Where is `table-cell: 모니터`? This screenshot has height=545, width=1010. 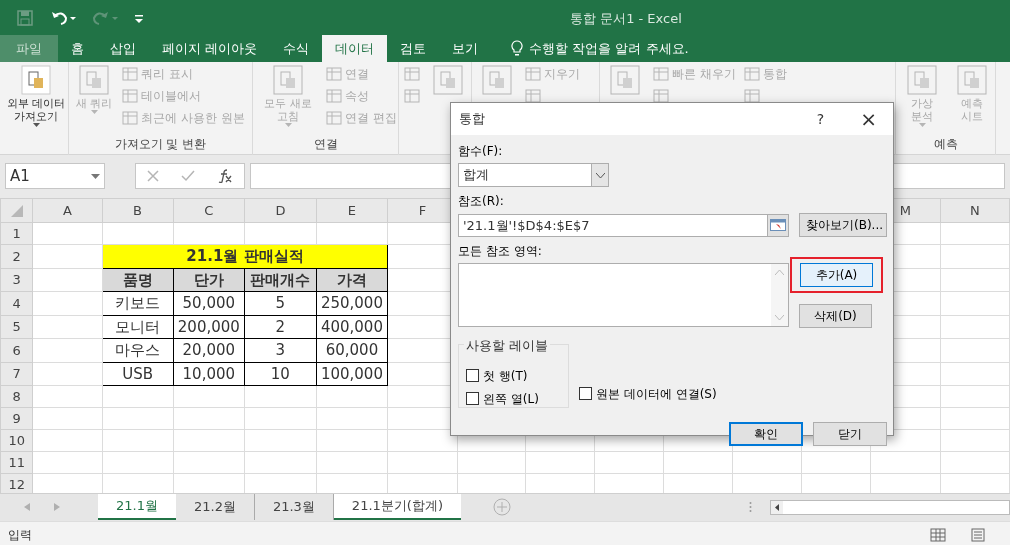 table-cell: 모니터 is located at coordinates (137, 327).